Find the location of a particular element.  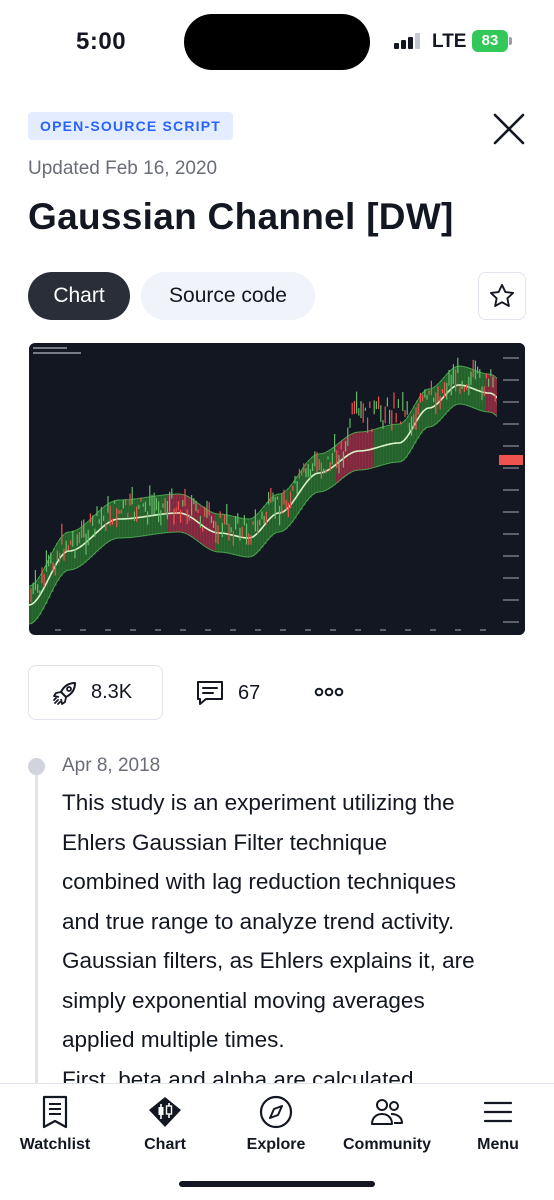

nav-label: Watchlist is located at coordinates (55, 1144).